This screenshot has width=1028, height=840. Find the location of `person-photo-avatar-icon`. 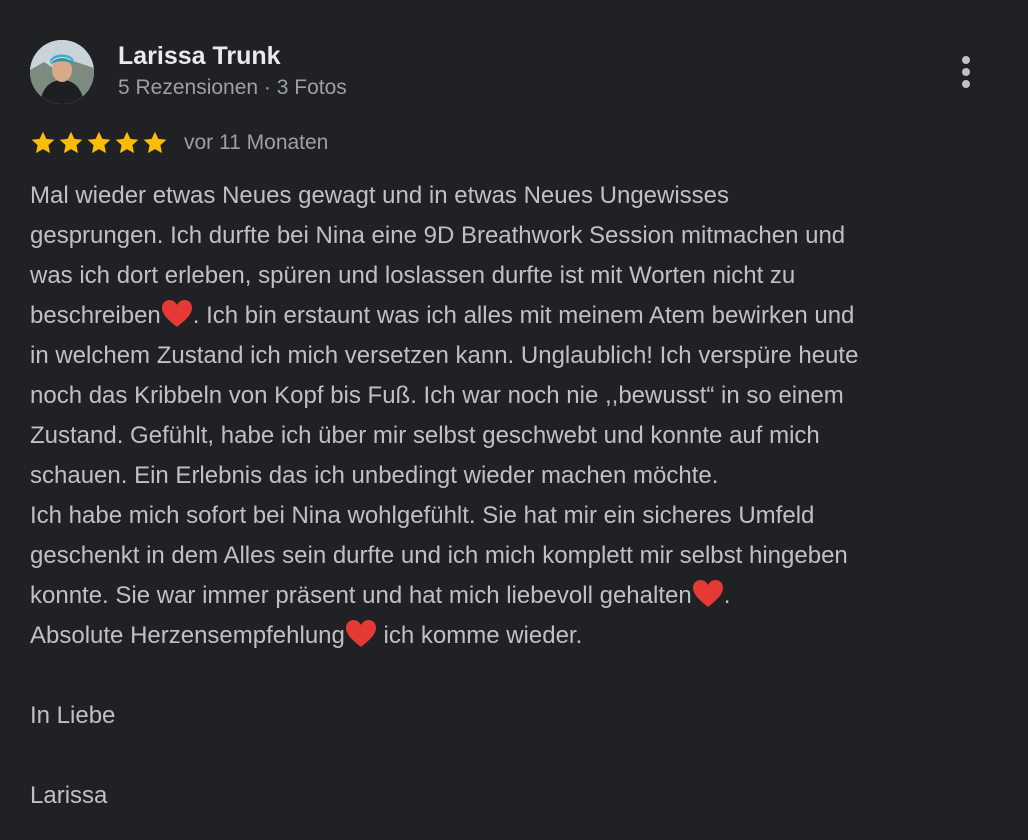

person-photo-avatar-icon is located at coordinates (62, 72).